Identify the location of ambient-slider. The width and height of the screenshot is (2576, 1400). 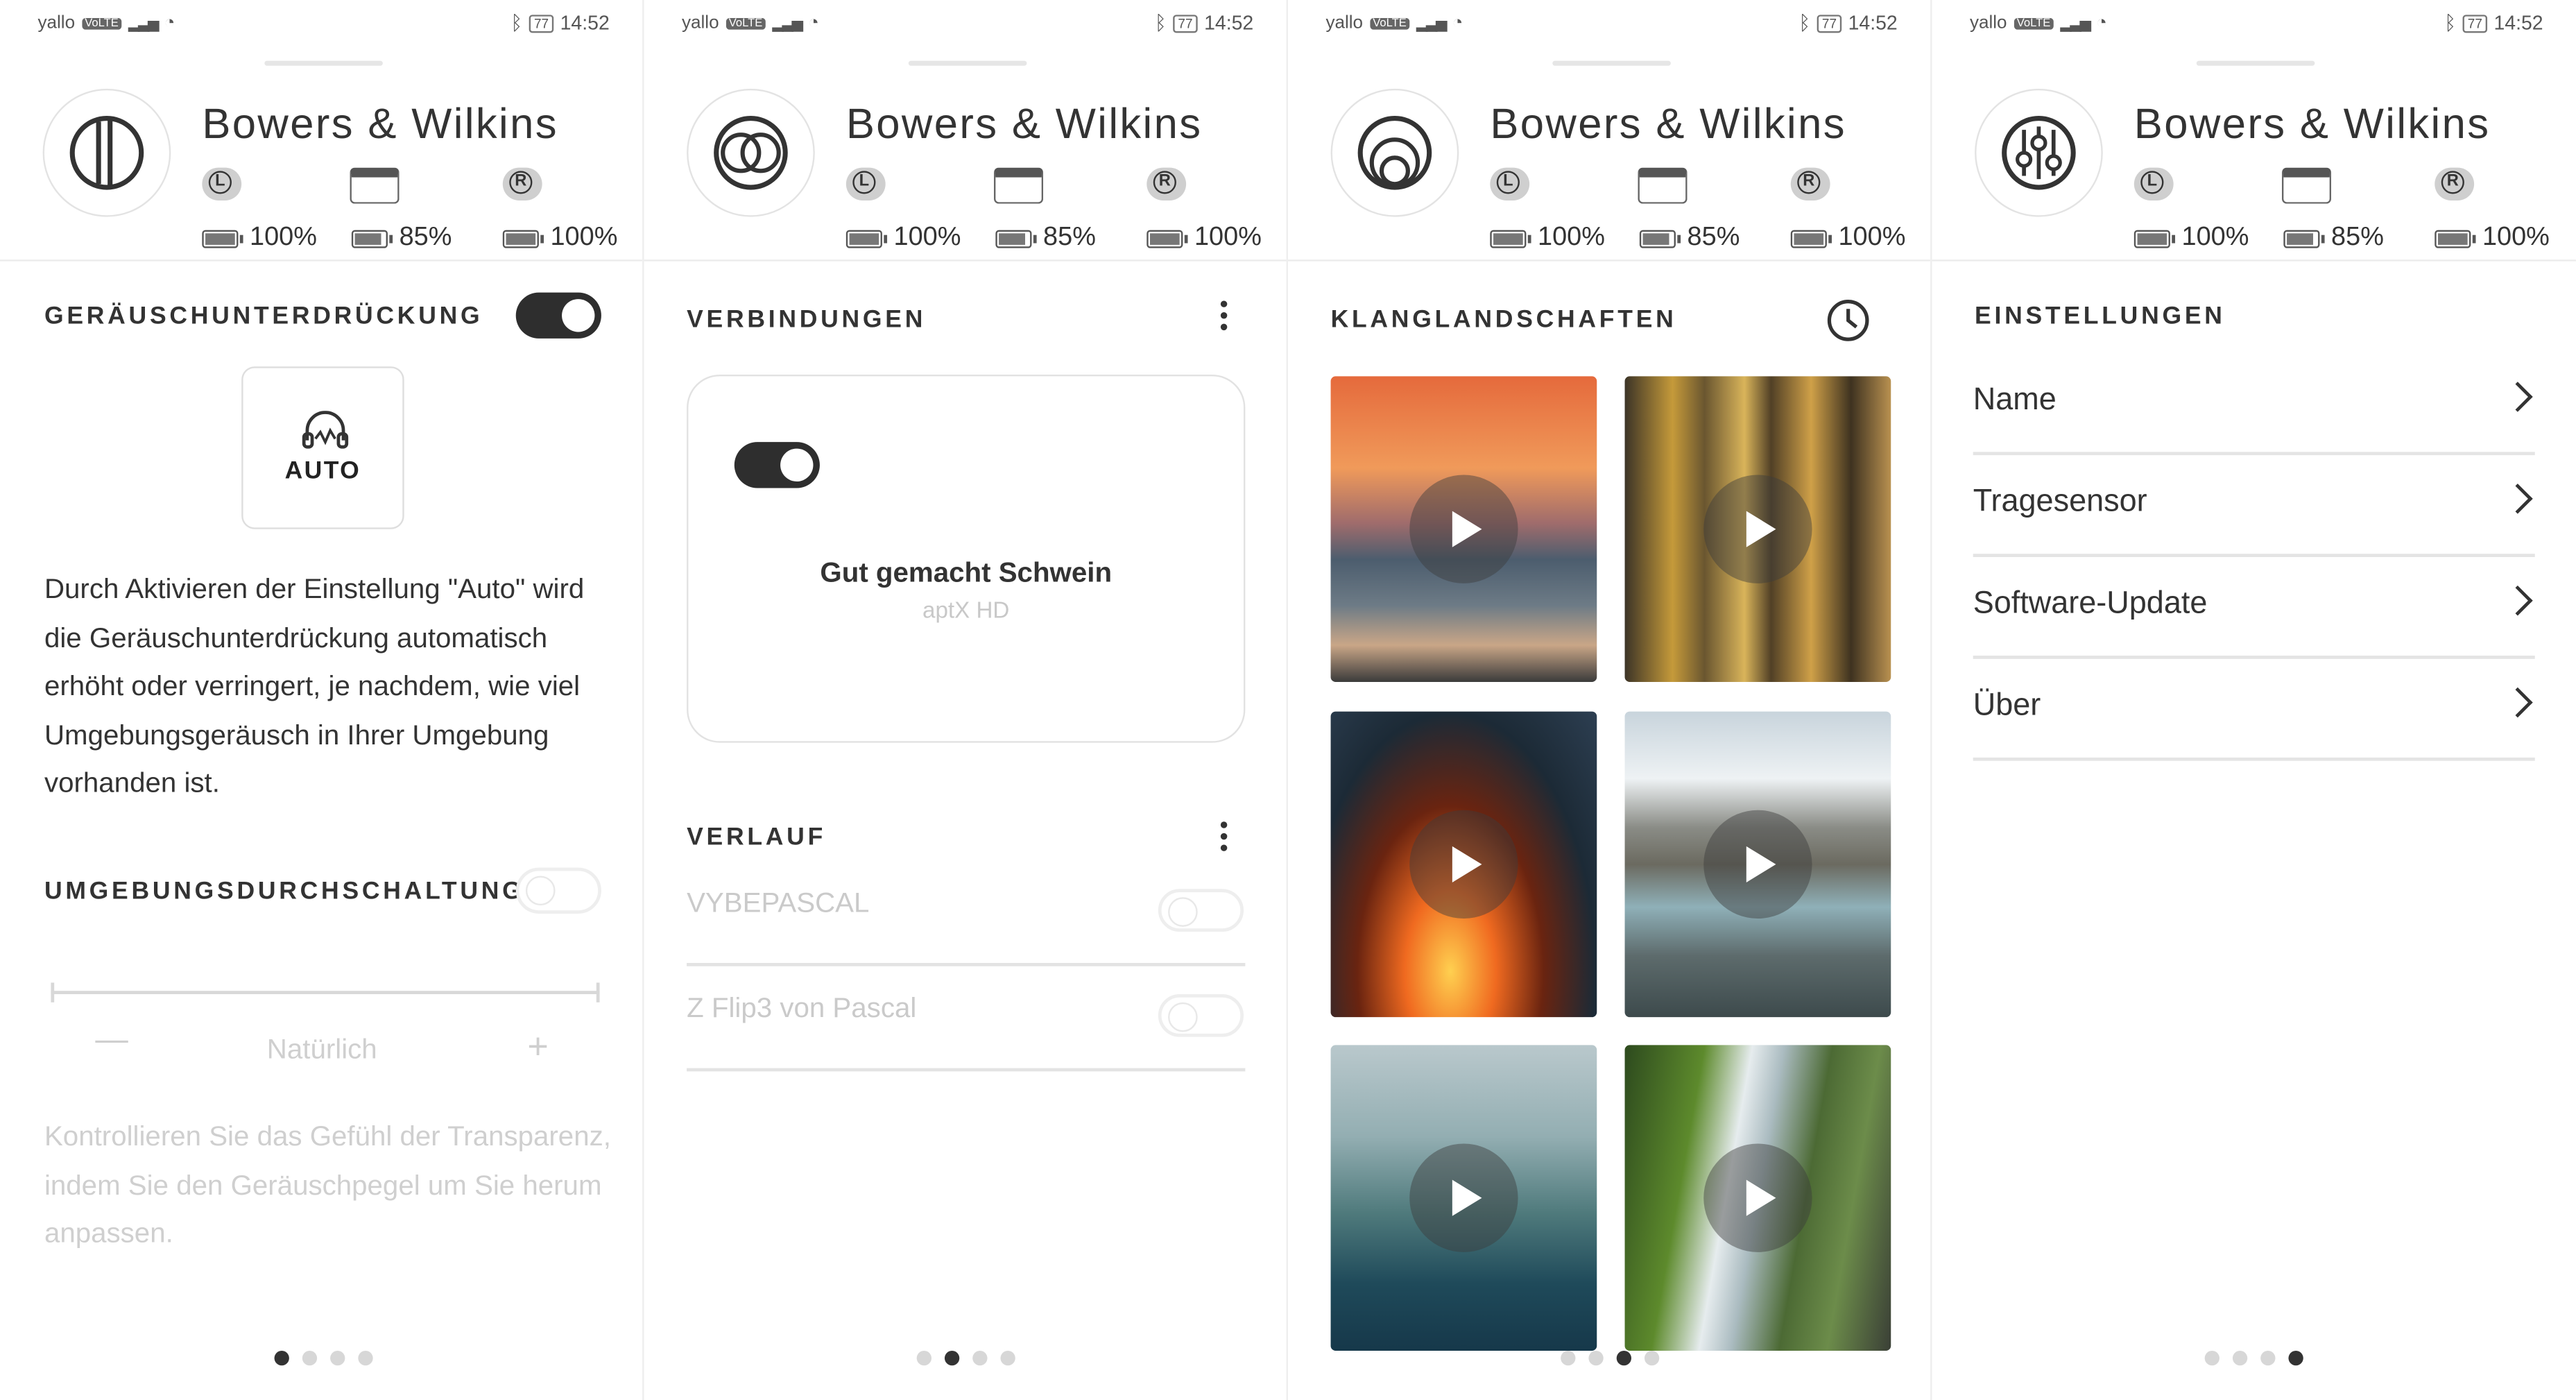
(325, 992).